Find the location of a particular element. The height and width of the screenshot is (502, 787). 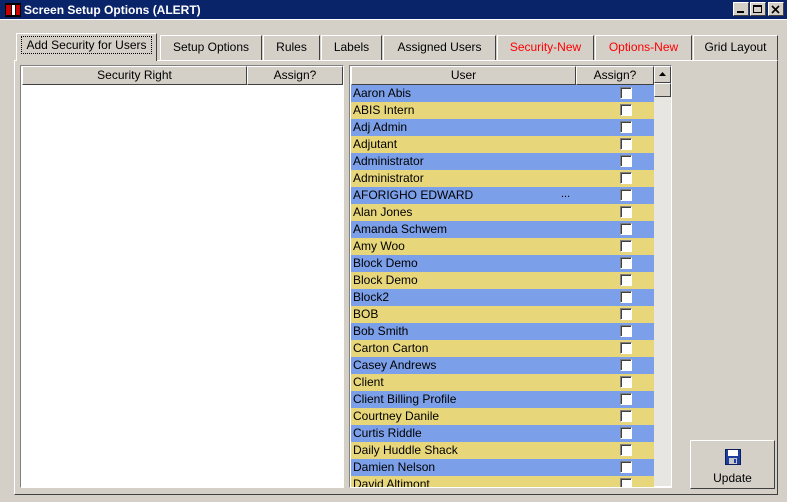

title-bar: Screen Setup Options (ALERT) is located at coordinates (393, 10).